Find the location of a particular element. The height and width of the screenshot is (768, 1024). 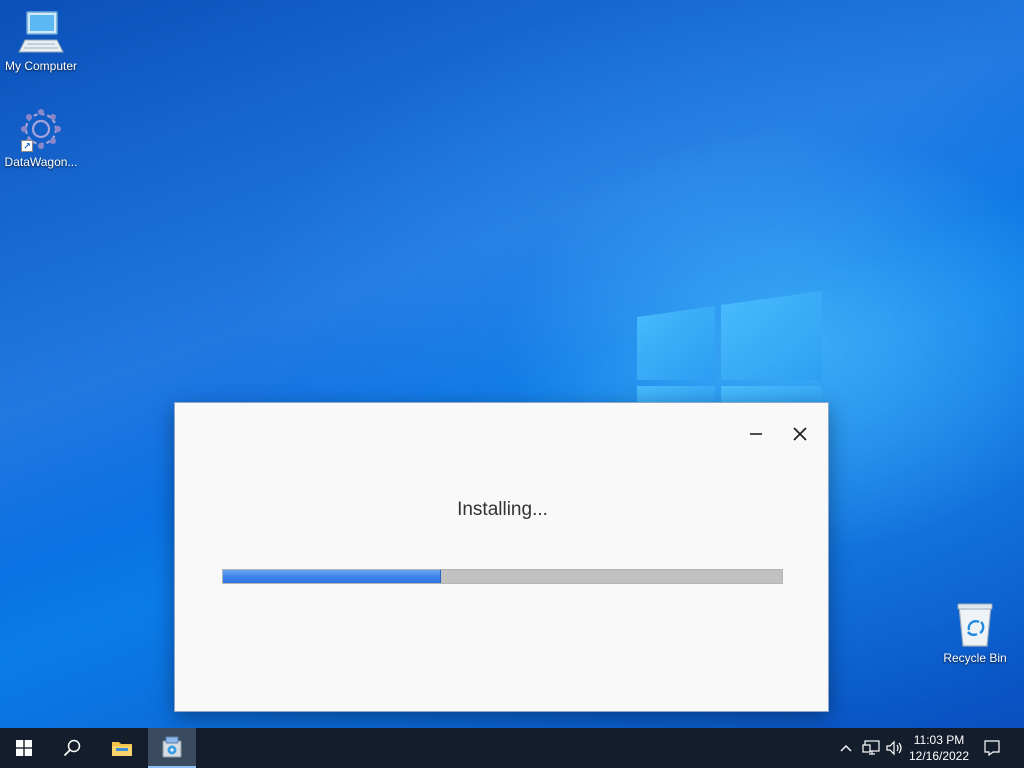

file-explorer-icon is located at coordinates (122, 749).